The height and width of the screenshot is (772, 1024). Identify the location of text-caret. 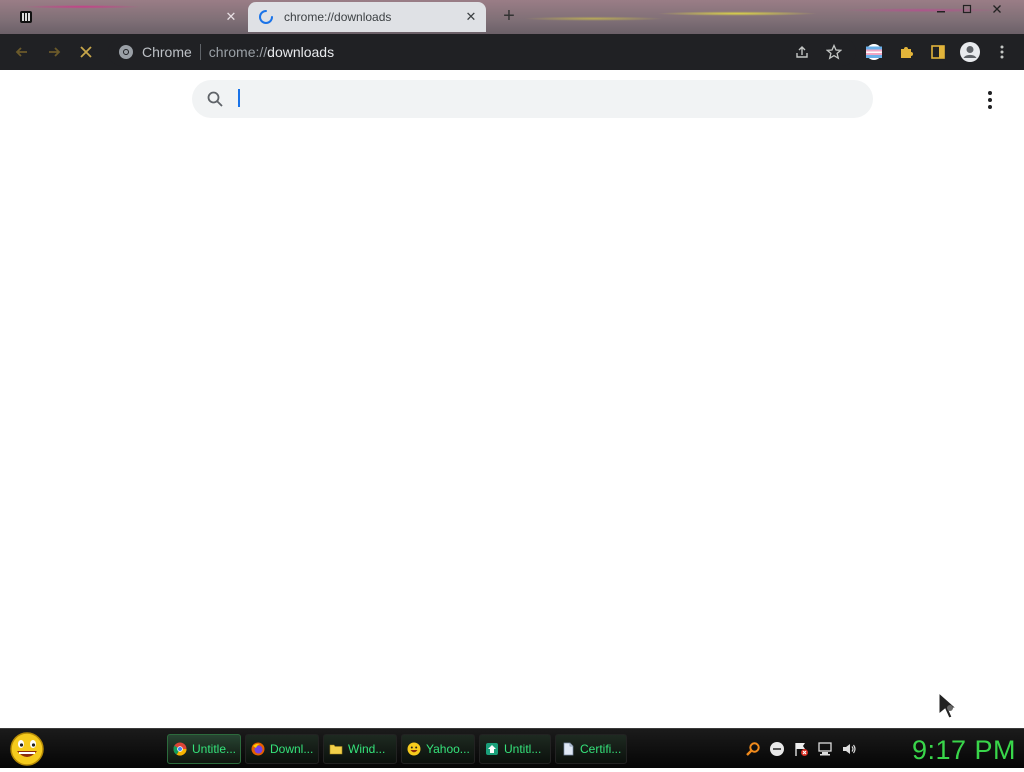
(239, 98).